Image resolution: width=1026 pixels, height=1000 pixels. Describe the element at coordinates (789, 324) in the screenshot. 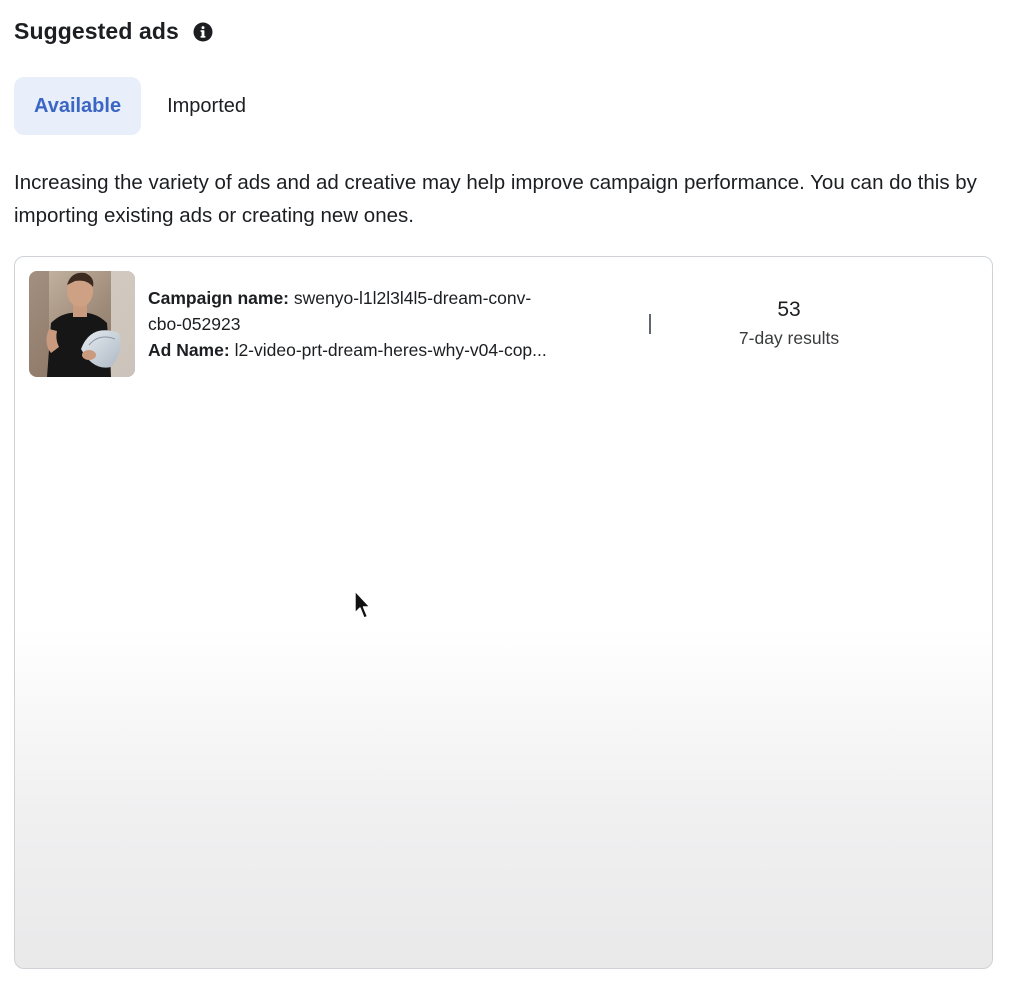

I see `results-metric: 53 7-day results` at that location.